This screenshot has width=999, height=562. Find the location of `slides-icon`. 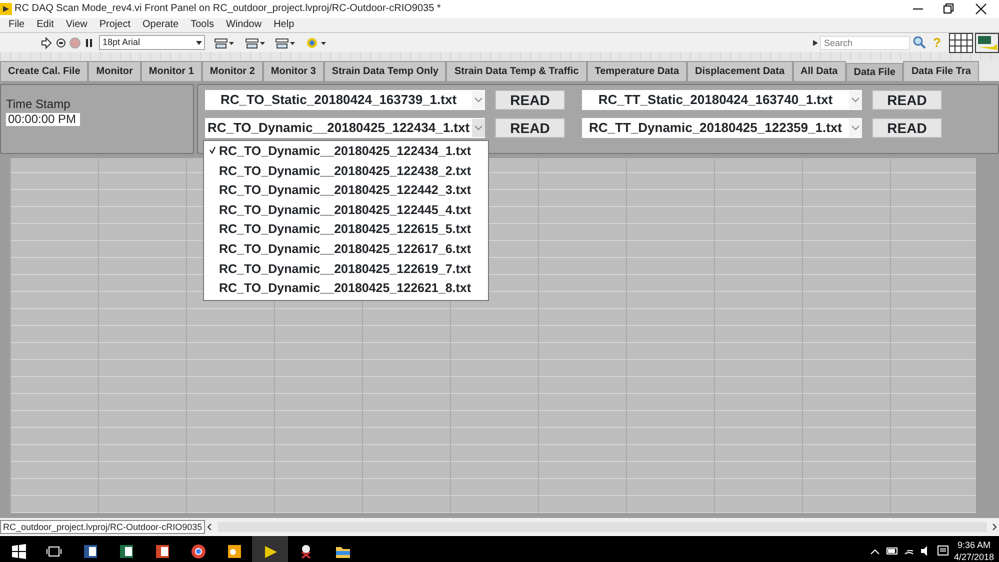

slides-icon is located at coordinates (162, 551).